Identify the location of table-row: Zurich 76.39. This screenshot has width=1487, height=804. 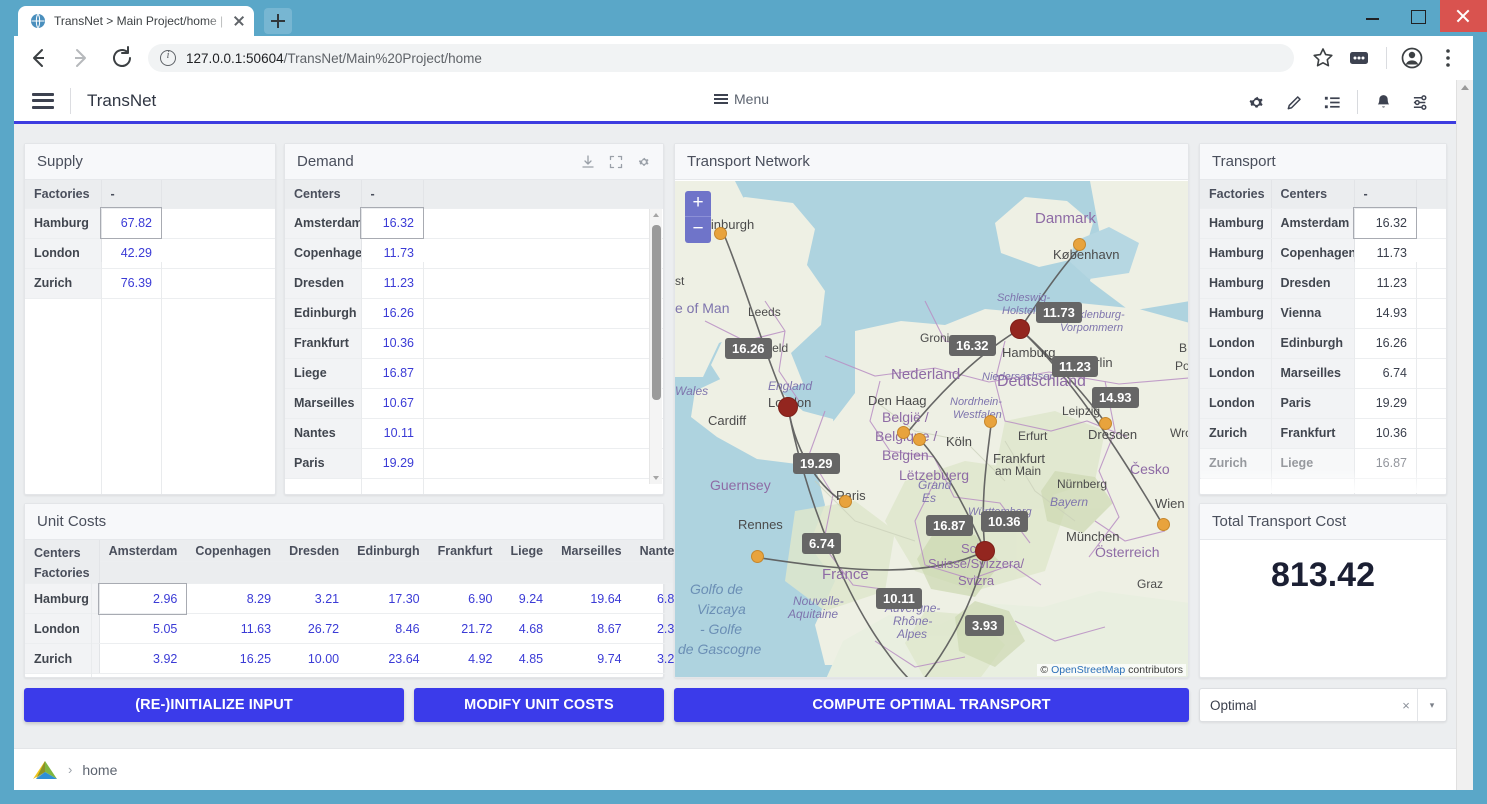
(150, 283).